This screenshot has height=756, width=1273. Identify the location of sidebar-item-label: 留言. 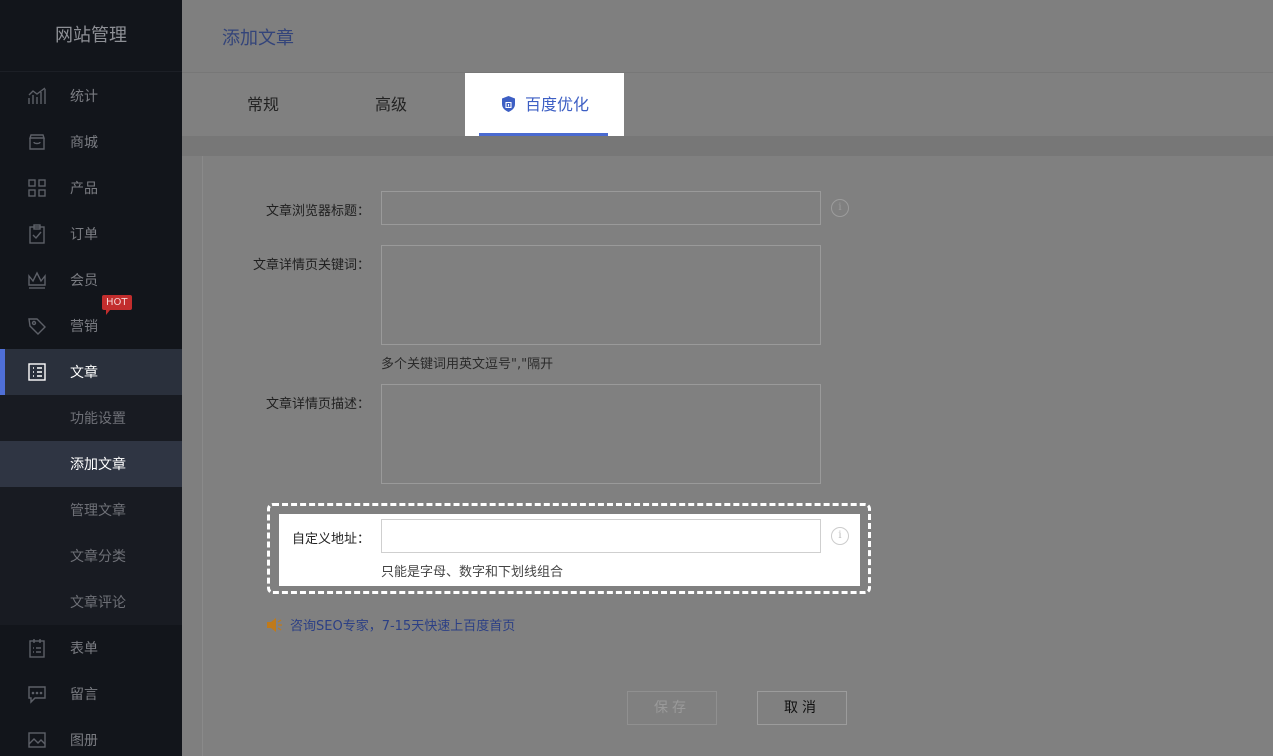
(84, 695).